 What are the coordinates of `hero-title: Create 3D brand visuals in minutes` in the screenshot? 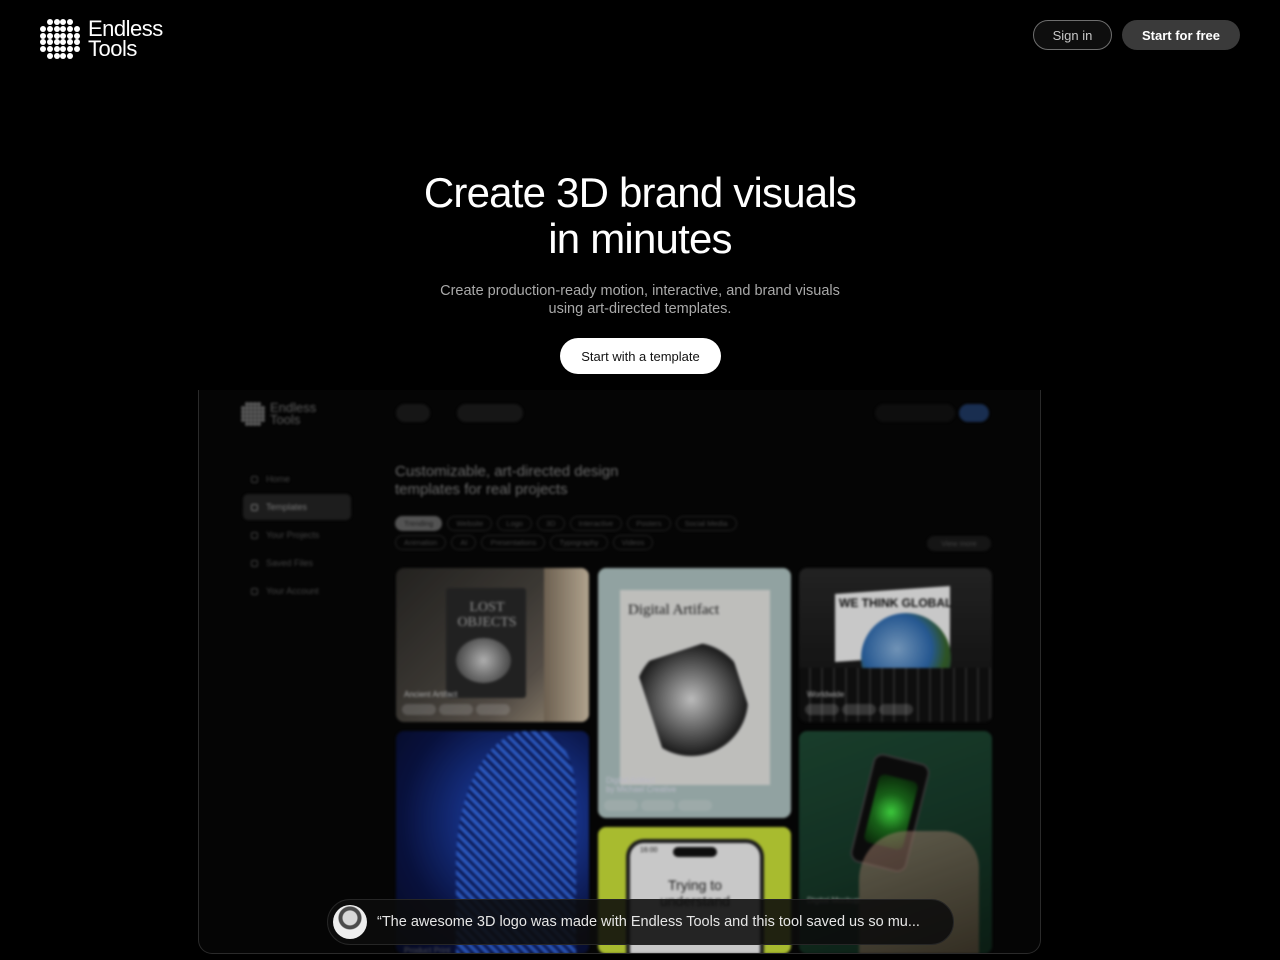 It's located at (640, 216).